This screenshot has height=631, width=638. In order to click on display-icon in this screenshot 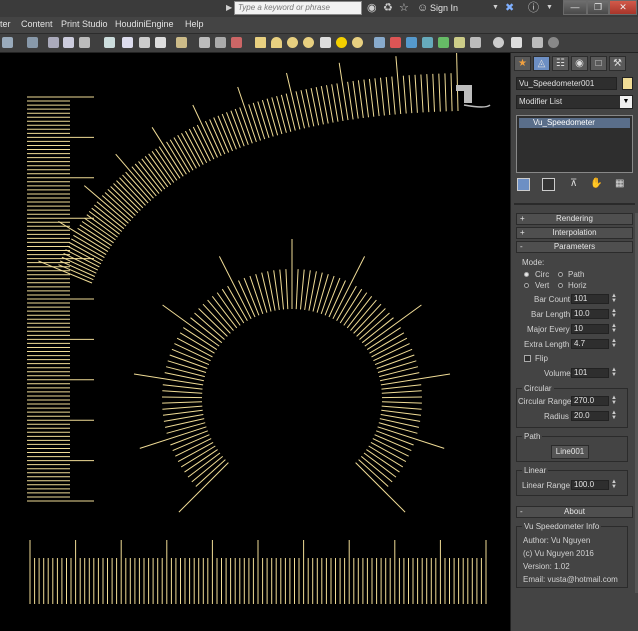, I will do `click(537, 42)`.